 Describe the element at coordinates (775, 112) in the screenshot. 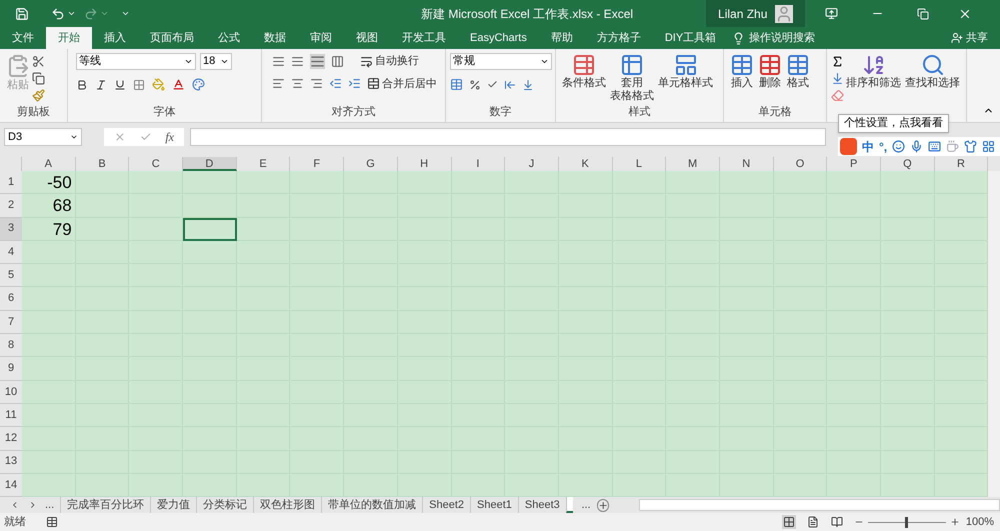

I see `group-label: 单元格` at that location.